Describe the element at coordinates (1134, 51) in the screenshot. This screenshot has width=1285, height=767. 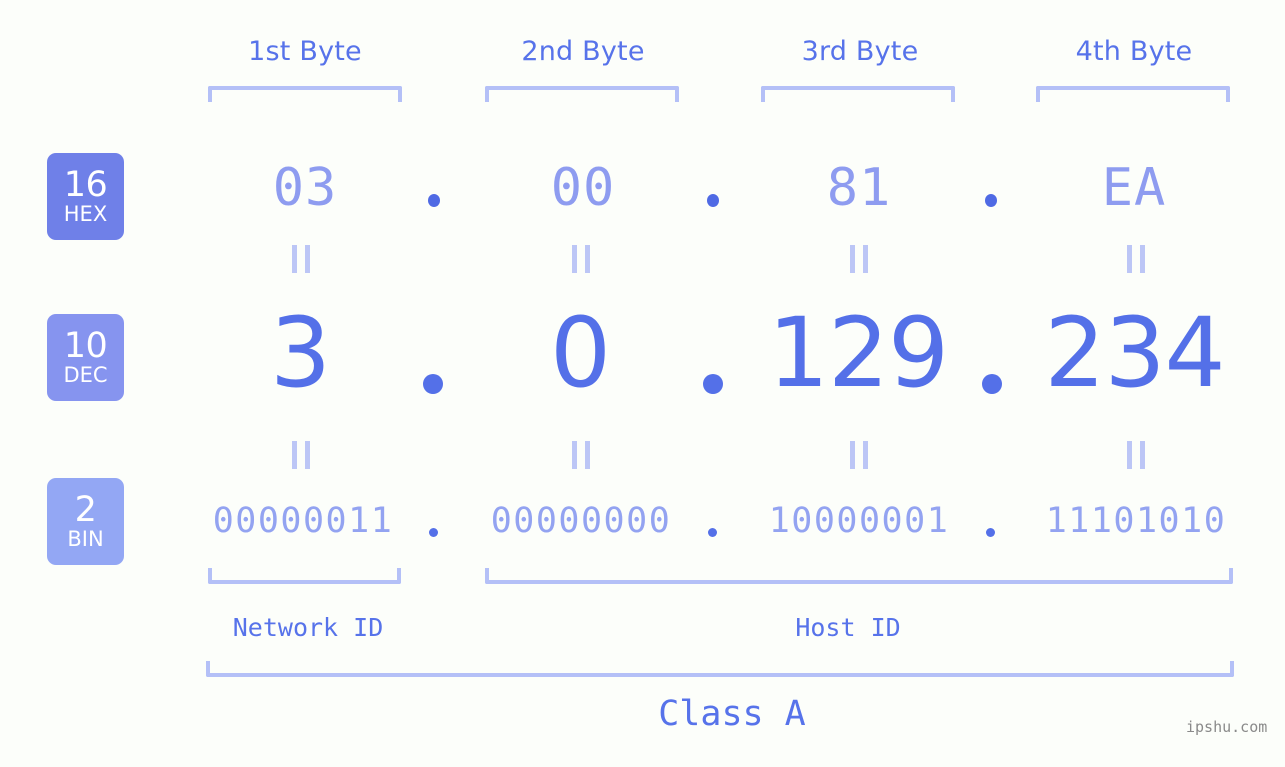
I see `byte-header-label-4: 4th Byte` at that location.